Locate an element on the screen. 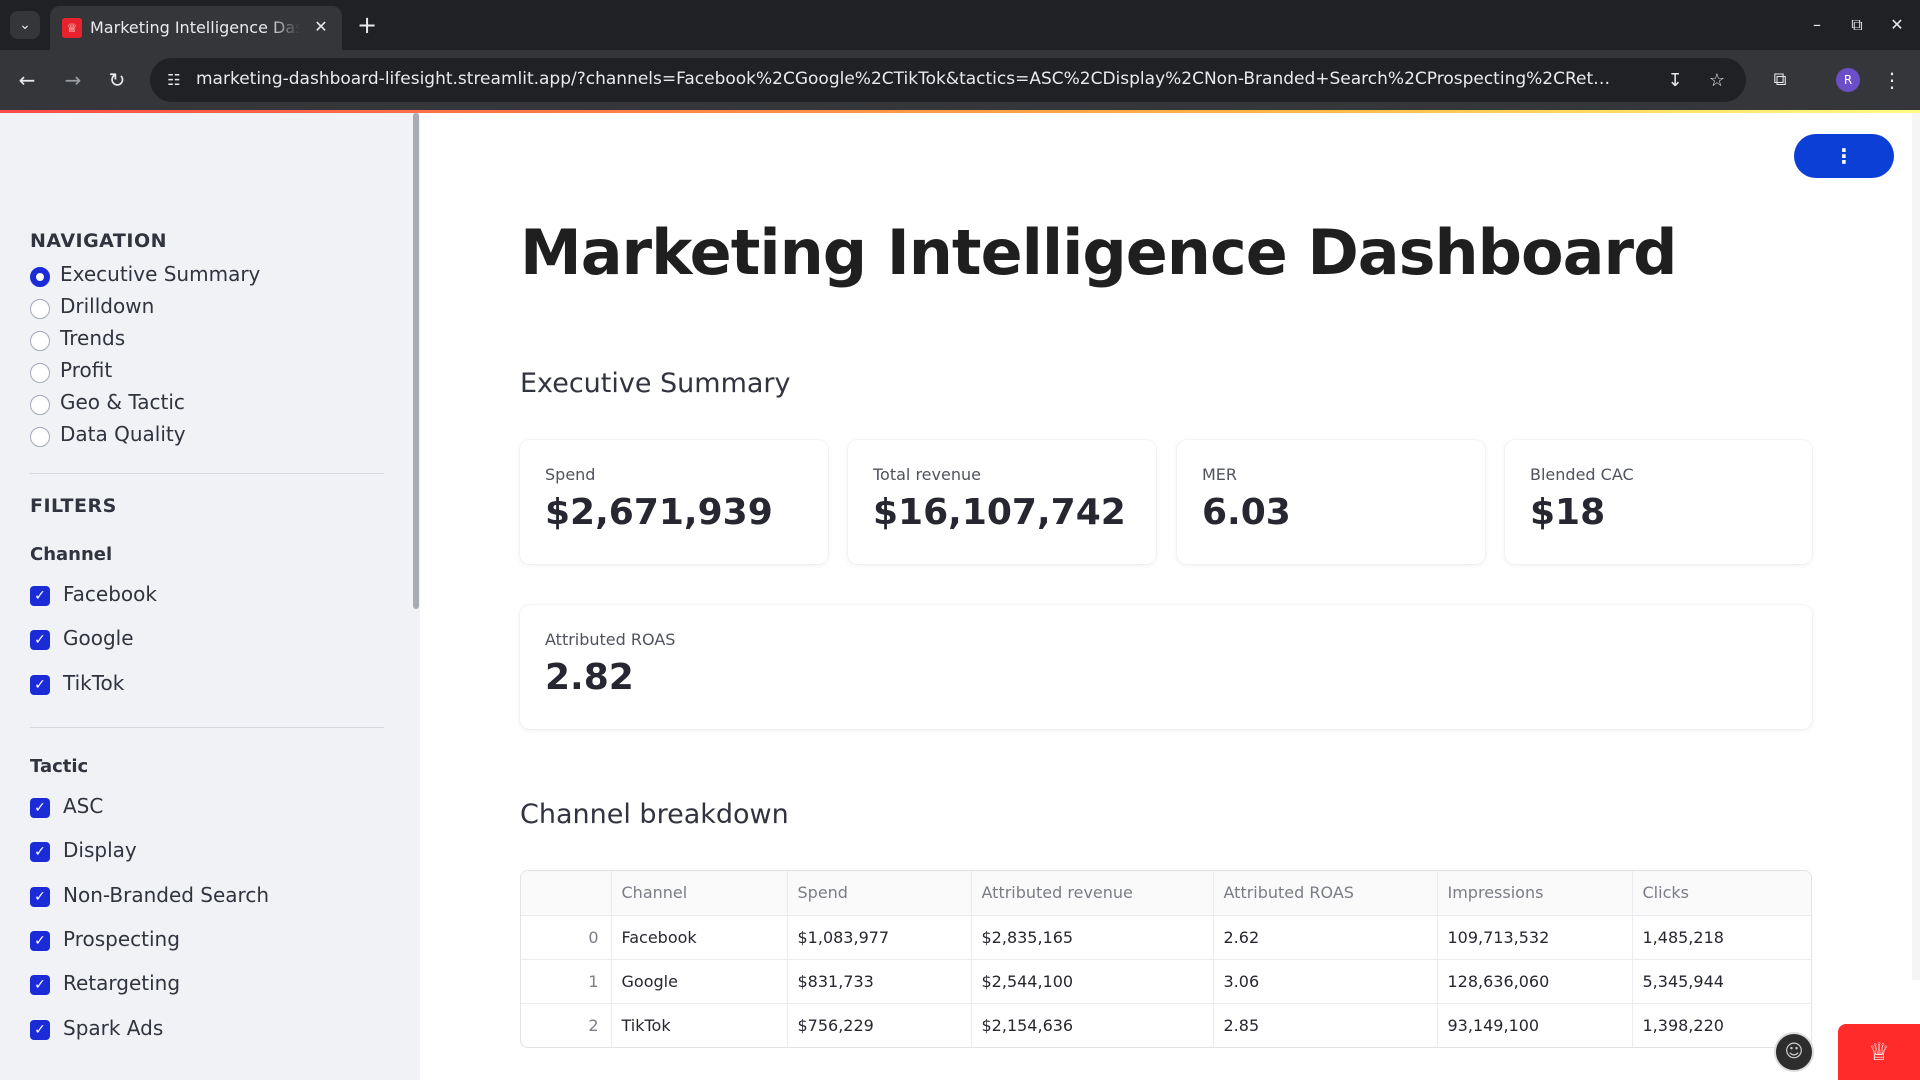 The image size is (1920, 1080). tune-icon: ☷ is located at coordinates (174, 80).